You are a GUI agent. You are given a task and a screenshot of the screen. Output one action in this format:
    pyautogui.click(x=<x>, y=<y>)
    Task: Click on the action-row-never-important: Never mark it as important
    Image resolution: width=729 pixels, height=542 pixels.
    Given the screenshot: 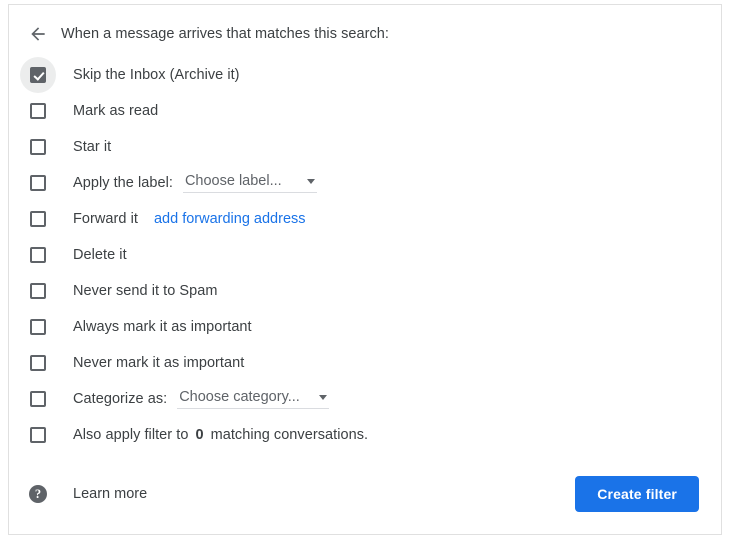 What is the action you would take?
    pyautogui.click(x=365, y=363)
    